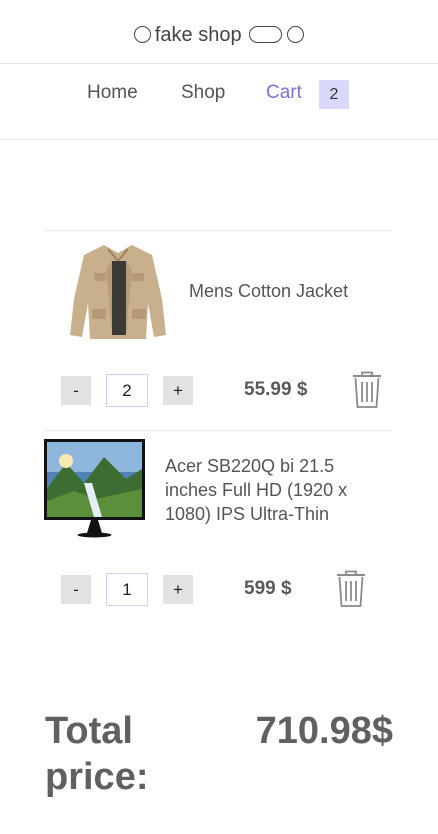  What do you see at coordinates (268, 588) in the screenshot?
I see `product-price: 599 $` at bounding box center [268, 588].